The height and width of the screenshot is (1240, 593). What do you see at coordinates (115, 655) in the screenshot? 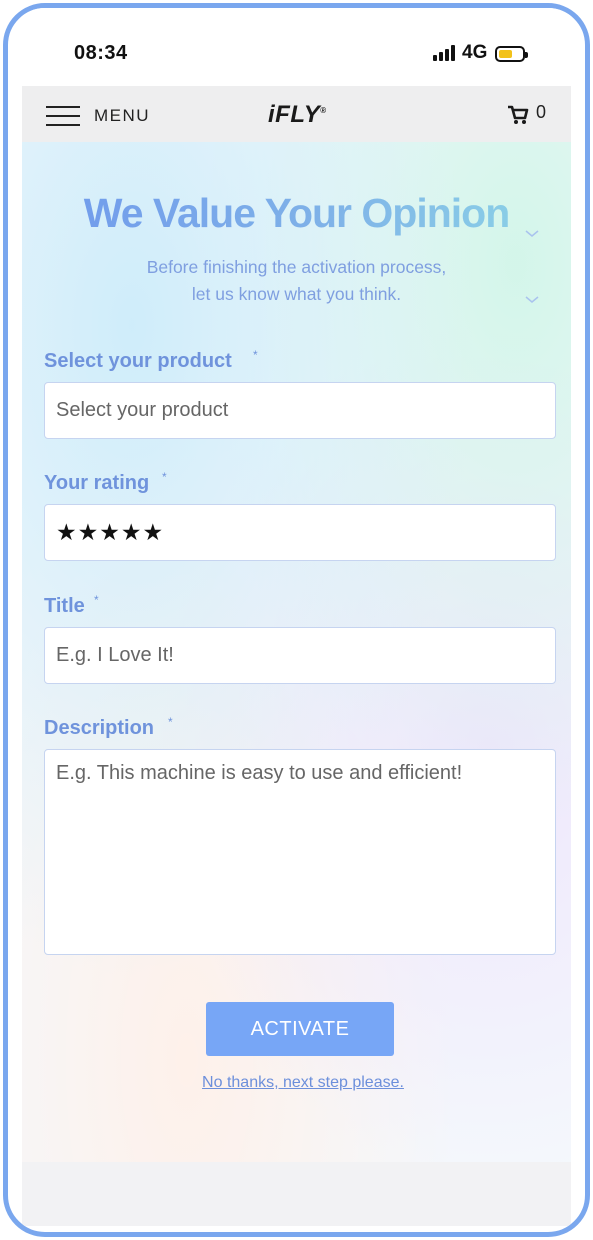
I see `title-placeholder: E.g. I Love It!` at bounding box center [115, 655].